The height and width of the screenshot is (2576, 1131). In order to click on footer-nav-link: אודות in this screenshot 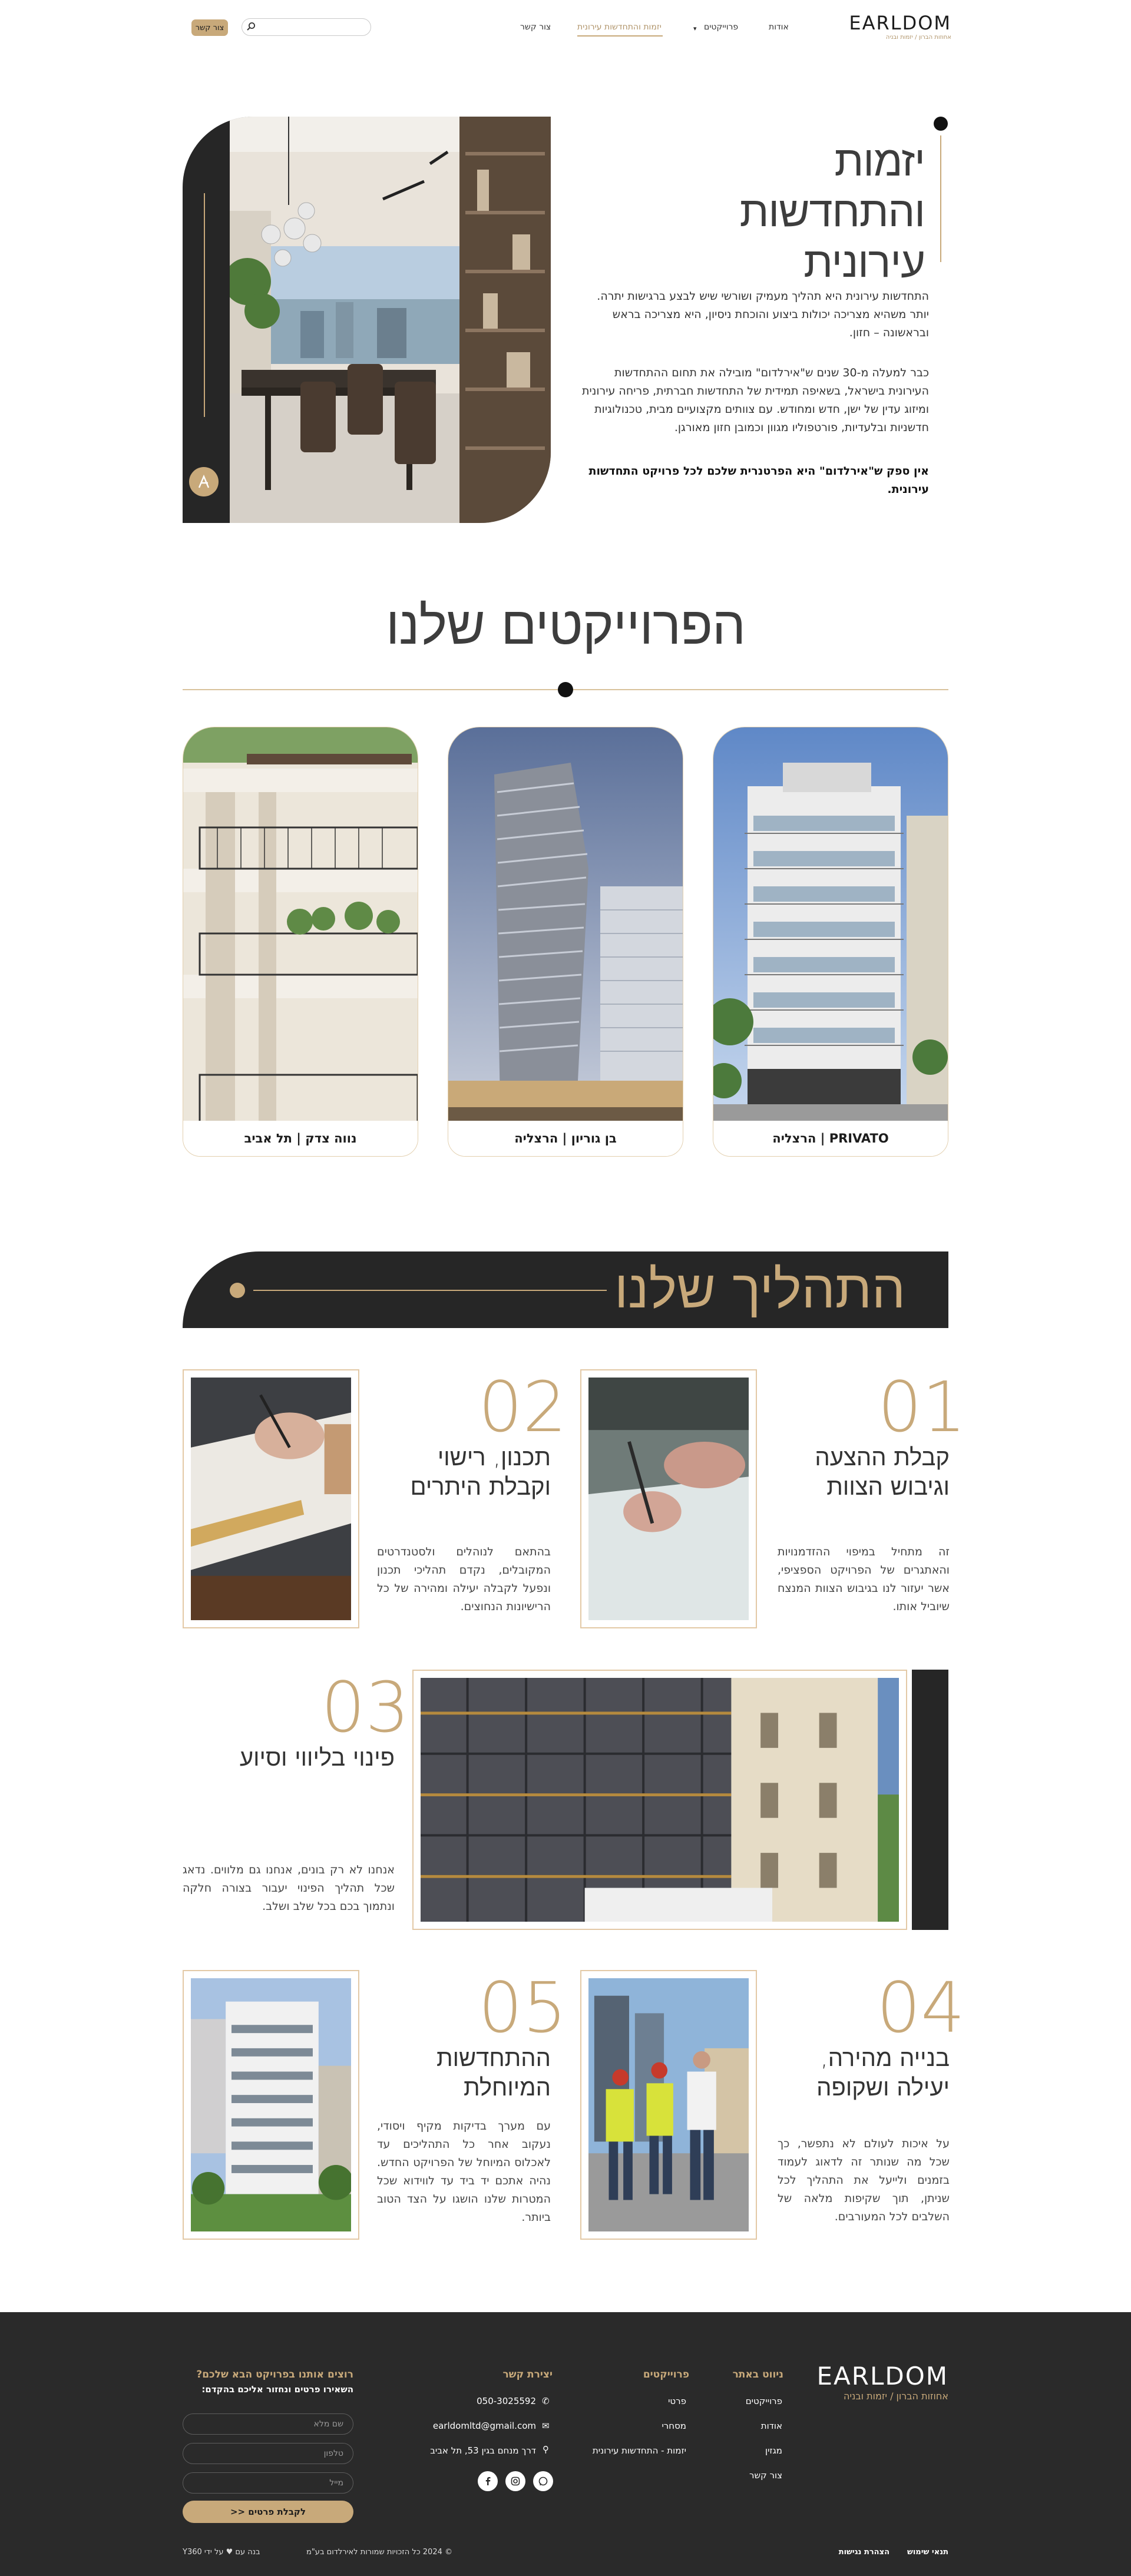, I will do `click(772, 2426)`.